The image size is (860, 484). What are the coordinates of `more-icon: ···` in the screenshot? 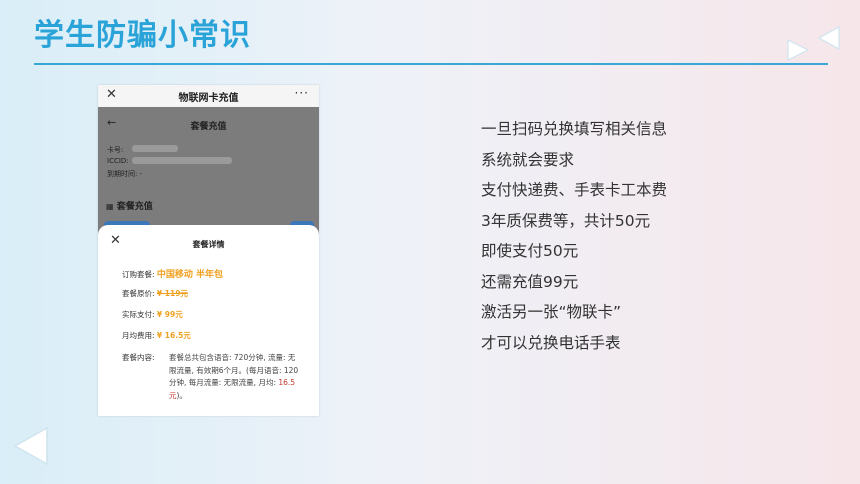 It's located at (302, 93).